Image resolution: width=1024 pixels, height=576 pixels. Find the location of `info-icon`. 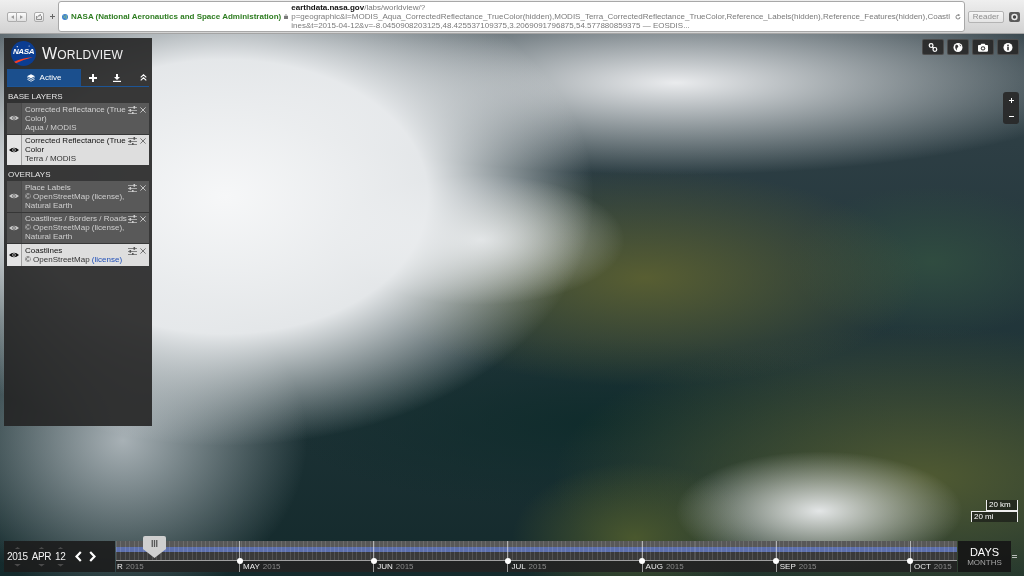

info-icon is located at coordinates (1008, 47).